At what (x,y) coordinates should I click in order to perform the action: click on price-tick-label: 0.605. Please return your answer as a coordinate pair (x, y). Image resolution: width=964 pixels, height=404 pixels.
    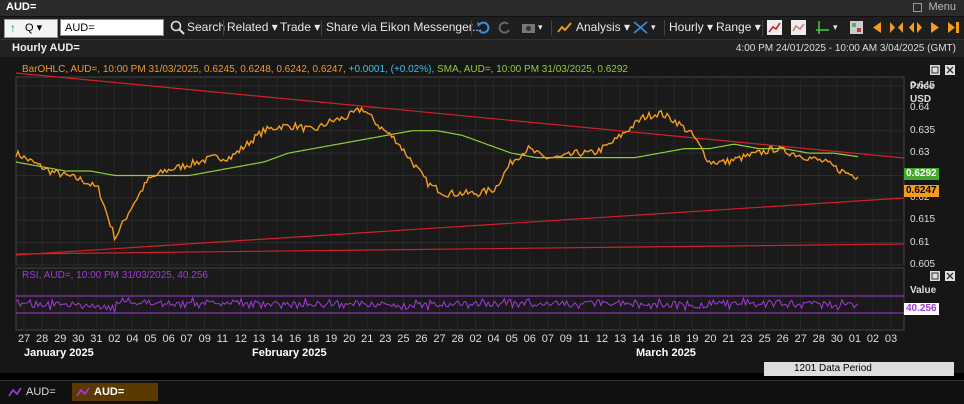
    Looking at the image, I should click on (923, 264).